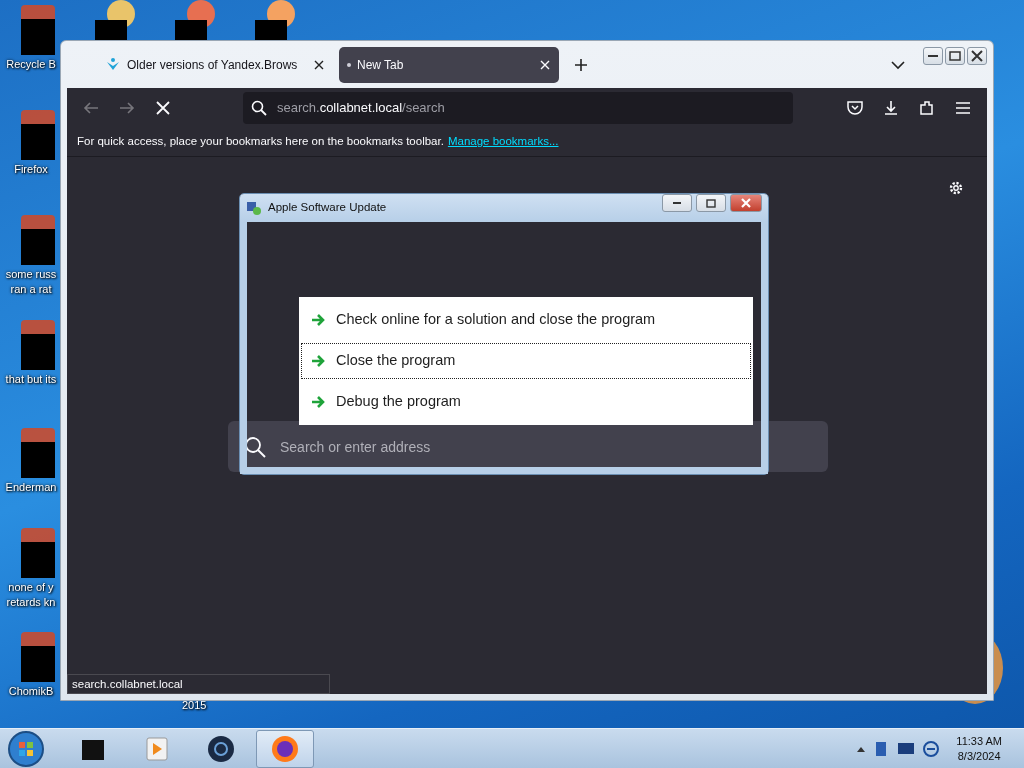  I want to click on status-text: search.collabnet.local, so click(198, 684).